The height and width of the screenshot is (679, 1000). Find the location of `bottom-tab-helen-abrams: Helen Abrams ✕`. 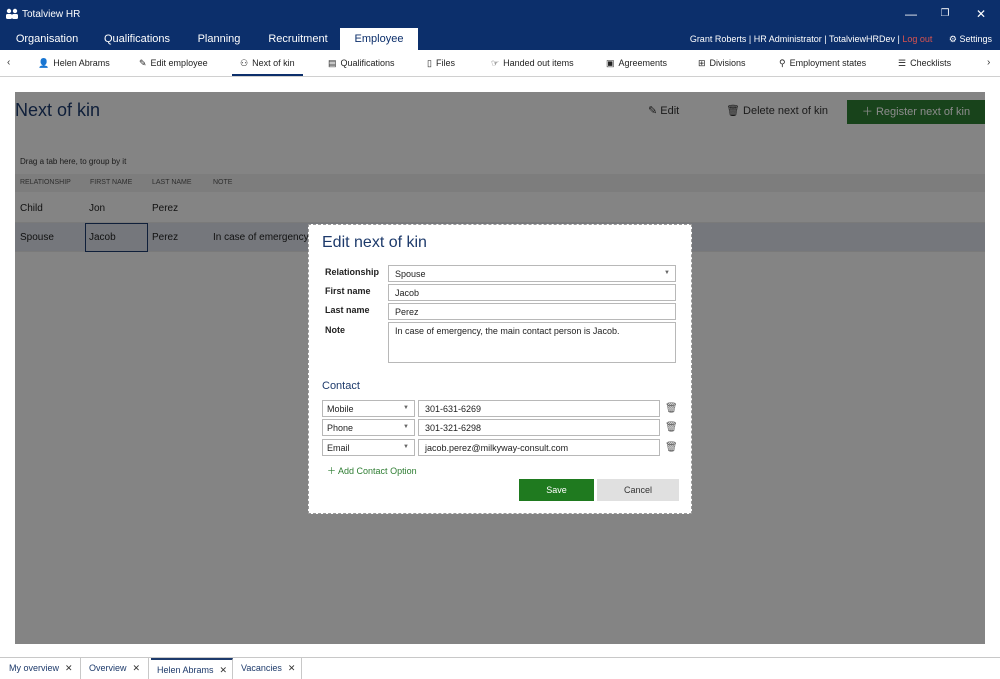

bottom-tab-helen-abrams: Helen Abrams ✕ is located at coordinates (192, 668).